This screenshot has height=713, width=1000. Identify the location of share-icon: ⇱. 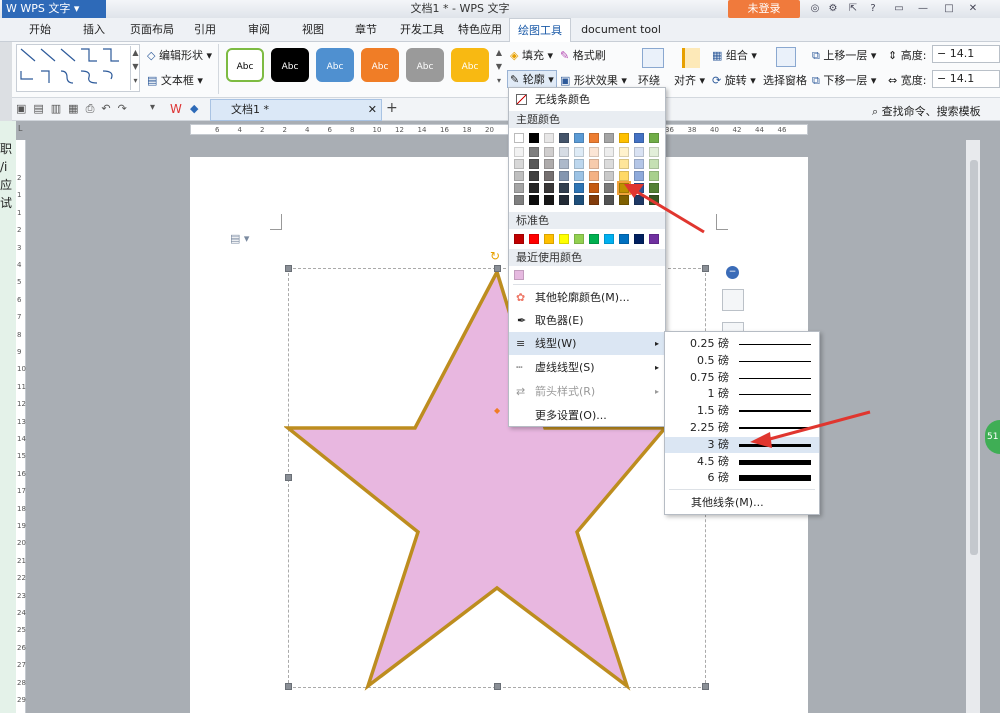
(853, 9).